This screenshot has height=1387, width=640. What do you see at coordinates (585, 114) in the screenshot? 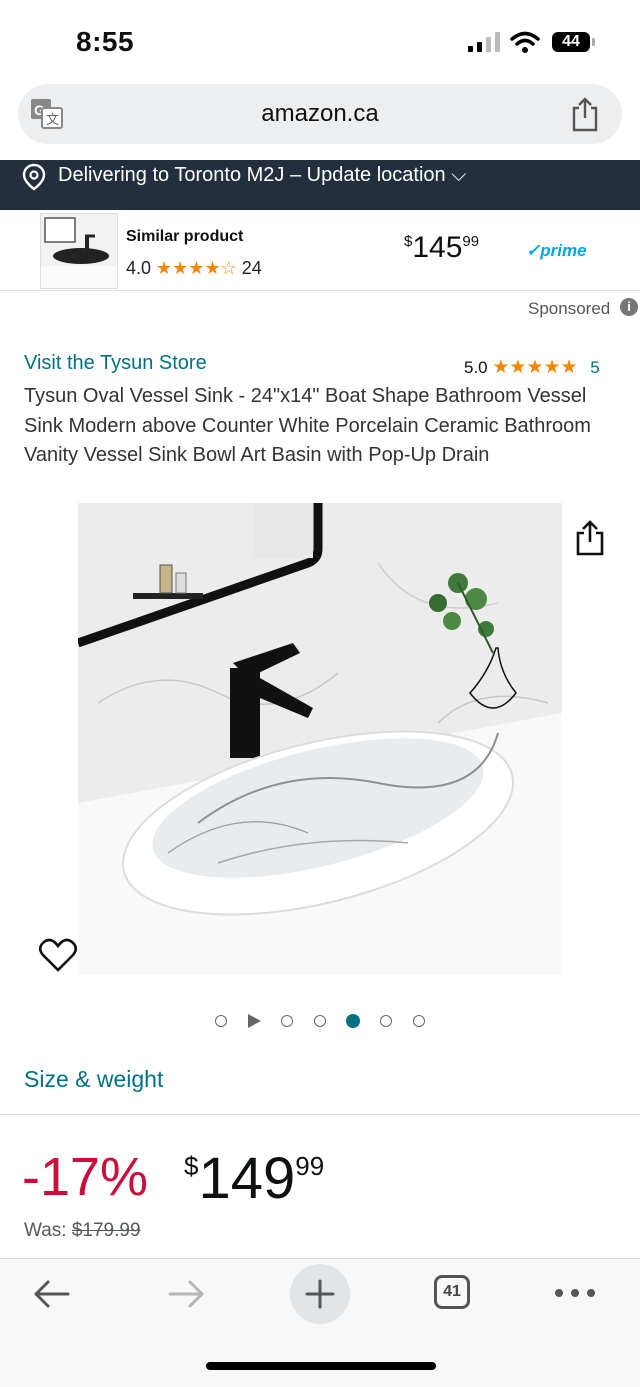
I see `share-icon` at bounding box center [585, 114].